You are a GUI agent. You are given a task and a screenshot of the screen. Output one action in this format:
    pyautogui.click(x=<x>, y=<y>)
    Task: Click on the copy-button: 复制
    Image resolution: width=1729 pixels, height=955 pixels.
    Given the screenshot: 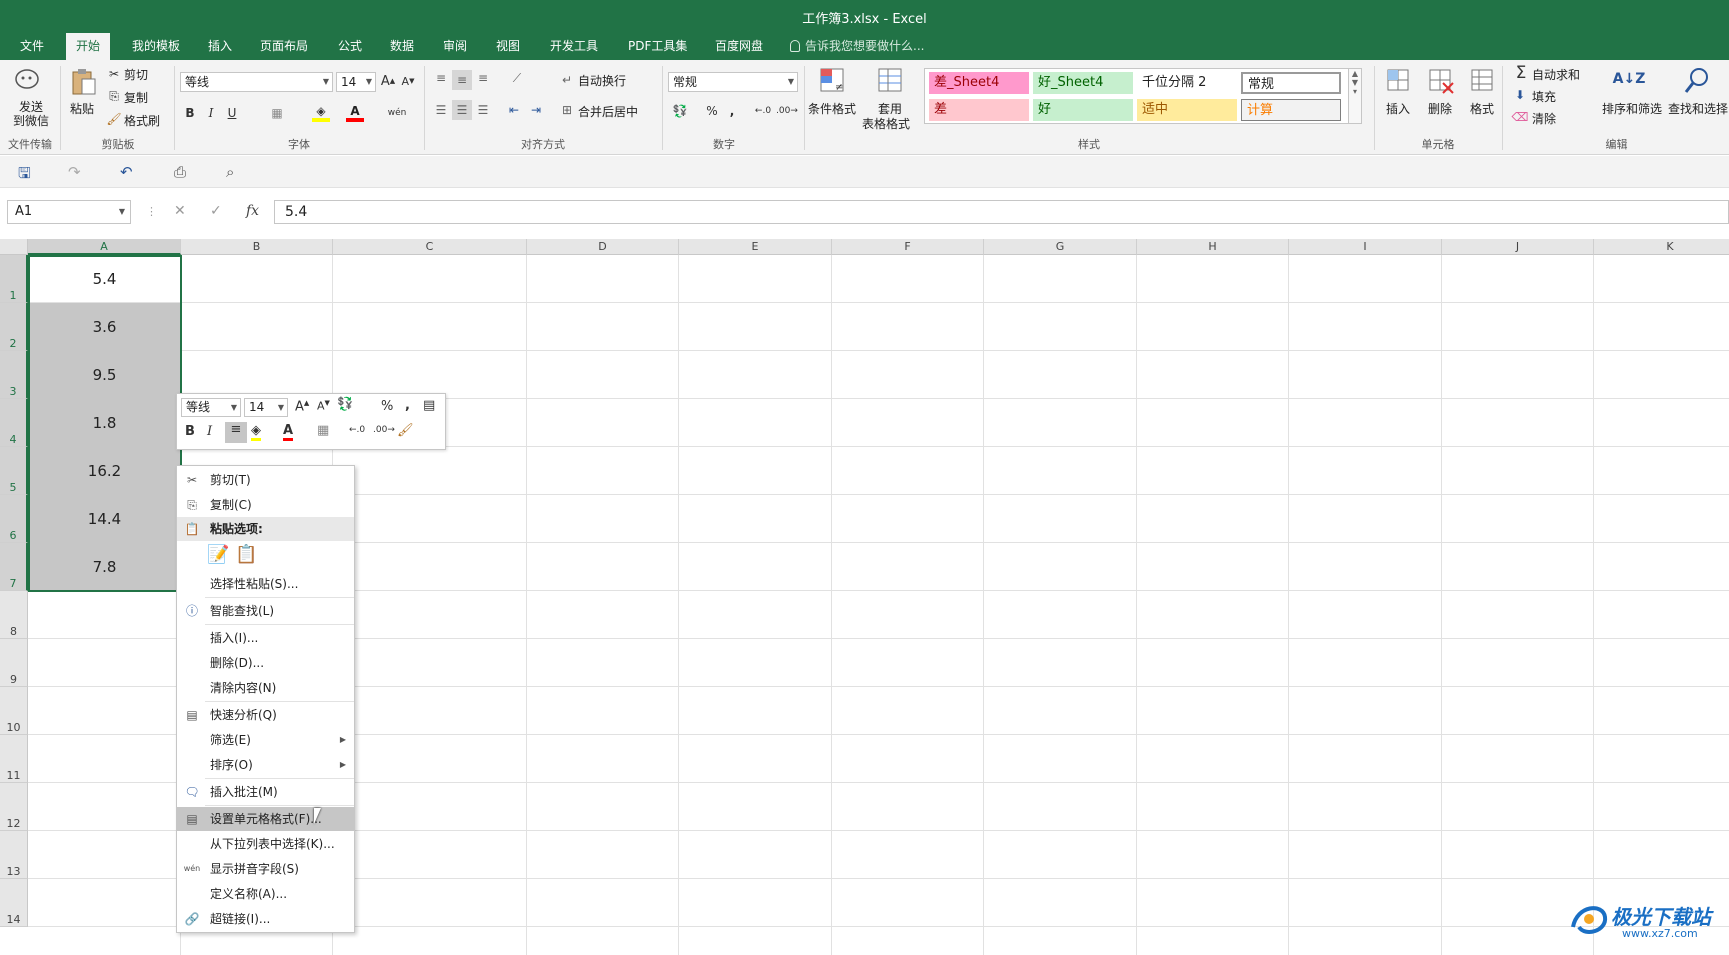 What is the action you would take?
    pyautogui.click(x=136, y=97)
    